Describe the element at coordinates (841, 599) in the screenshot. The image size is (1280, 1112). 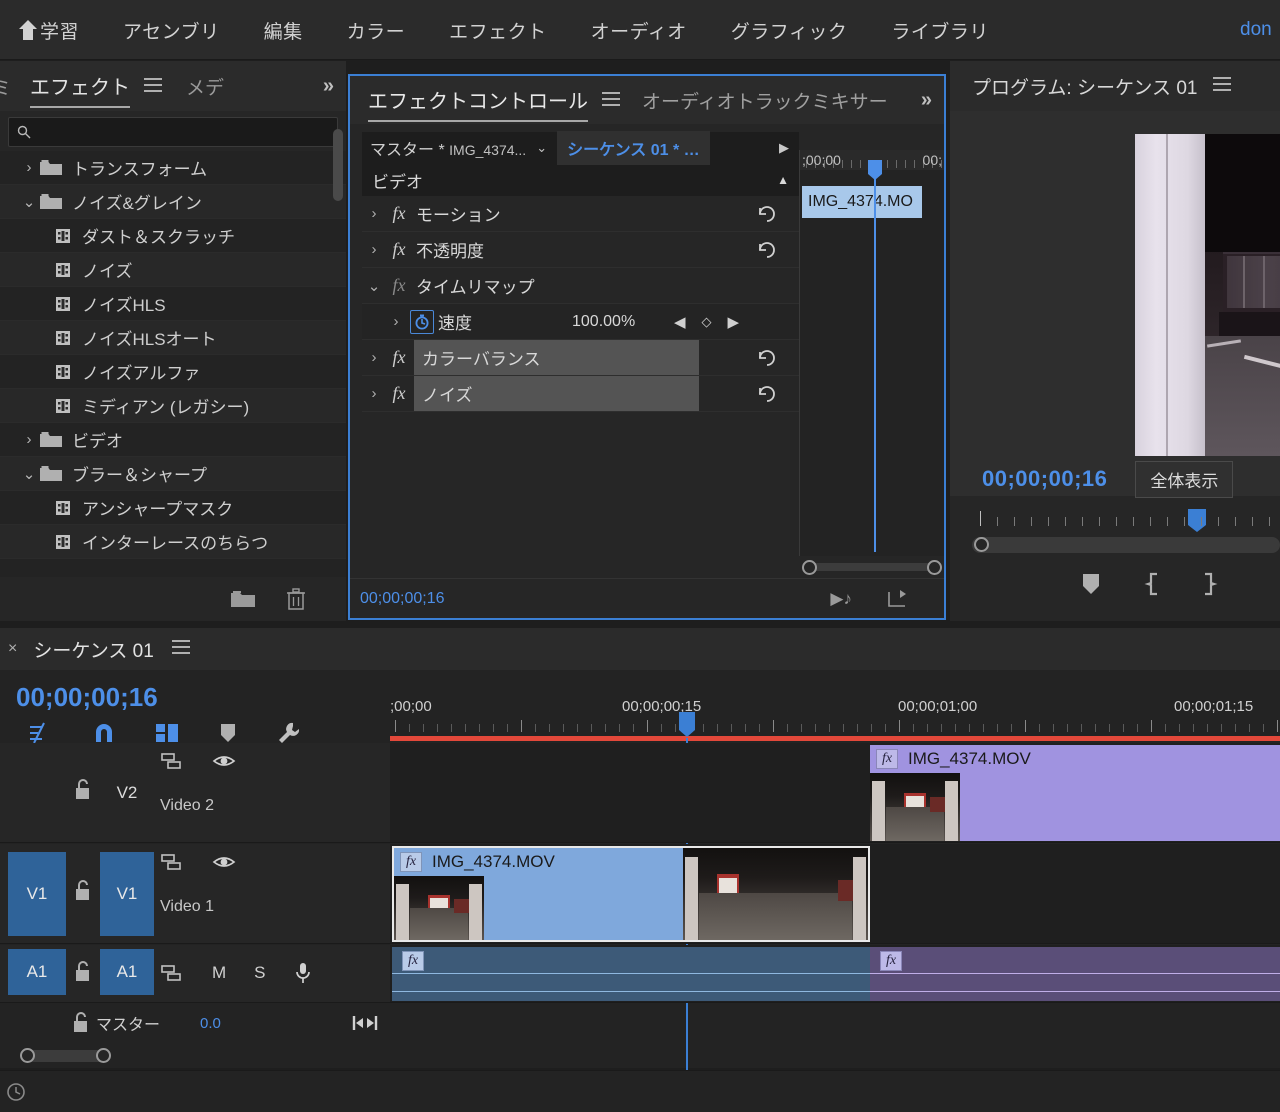
I see `play-audio-icon: ▶♪` at that location.